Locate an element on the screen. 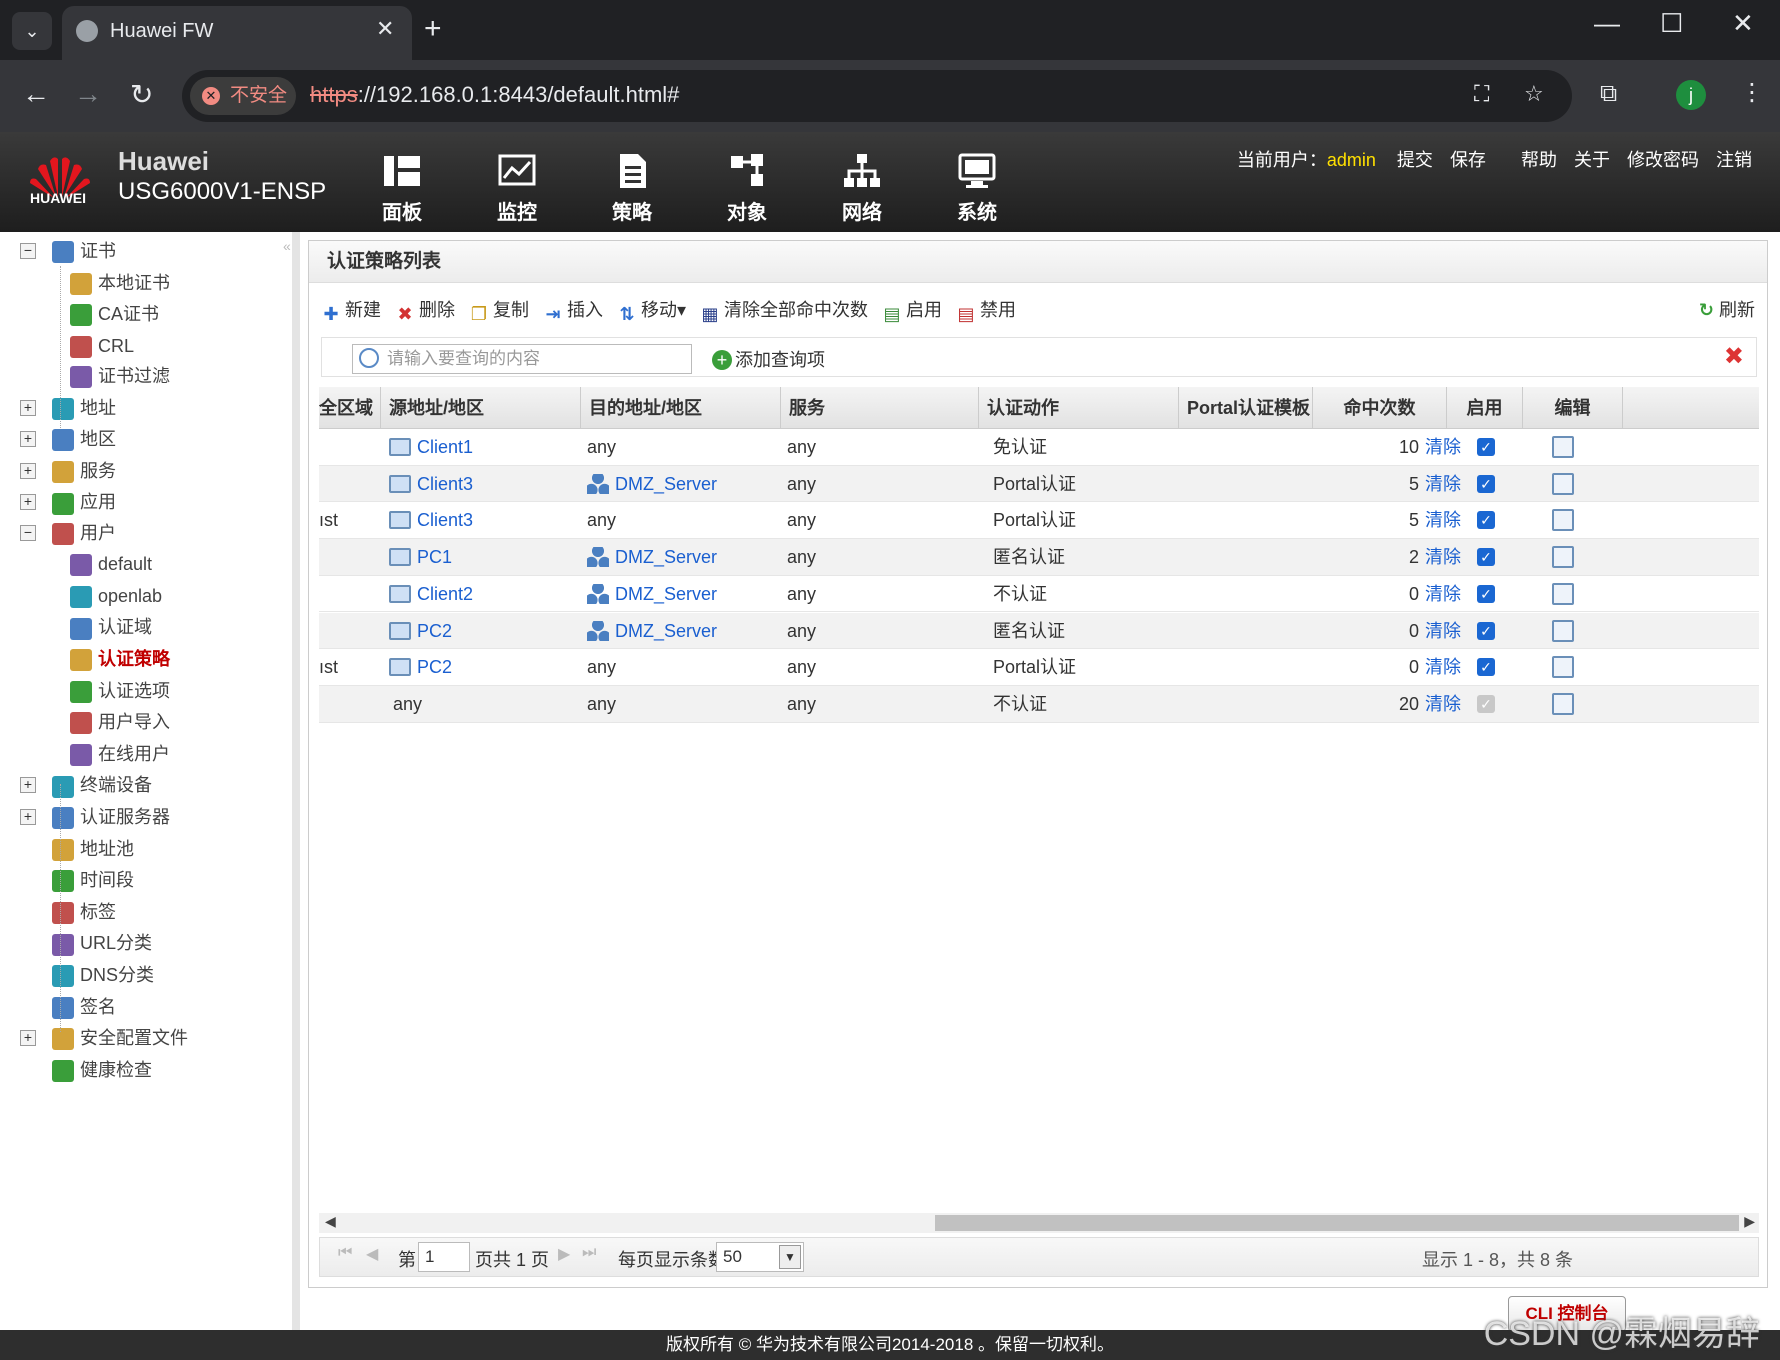 This screenshot has height=1360, width=1780. last-page-icon: ⏭ is located at coordinates (589, 1253).